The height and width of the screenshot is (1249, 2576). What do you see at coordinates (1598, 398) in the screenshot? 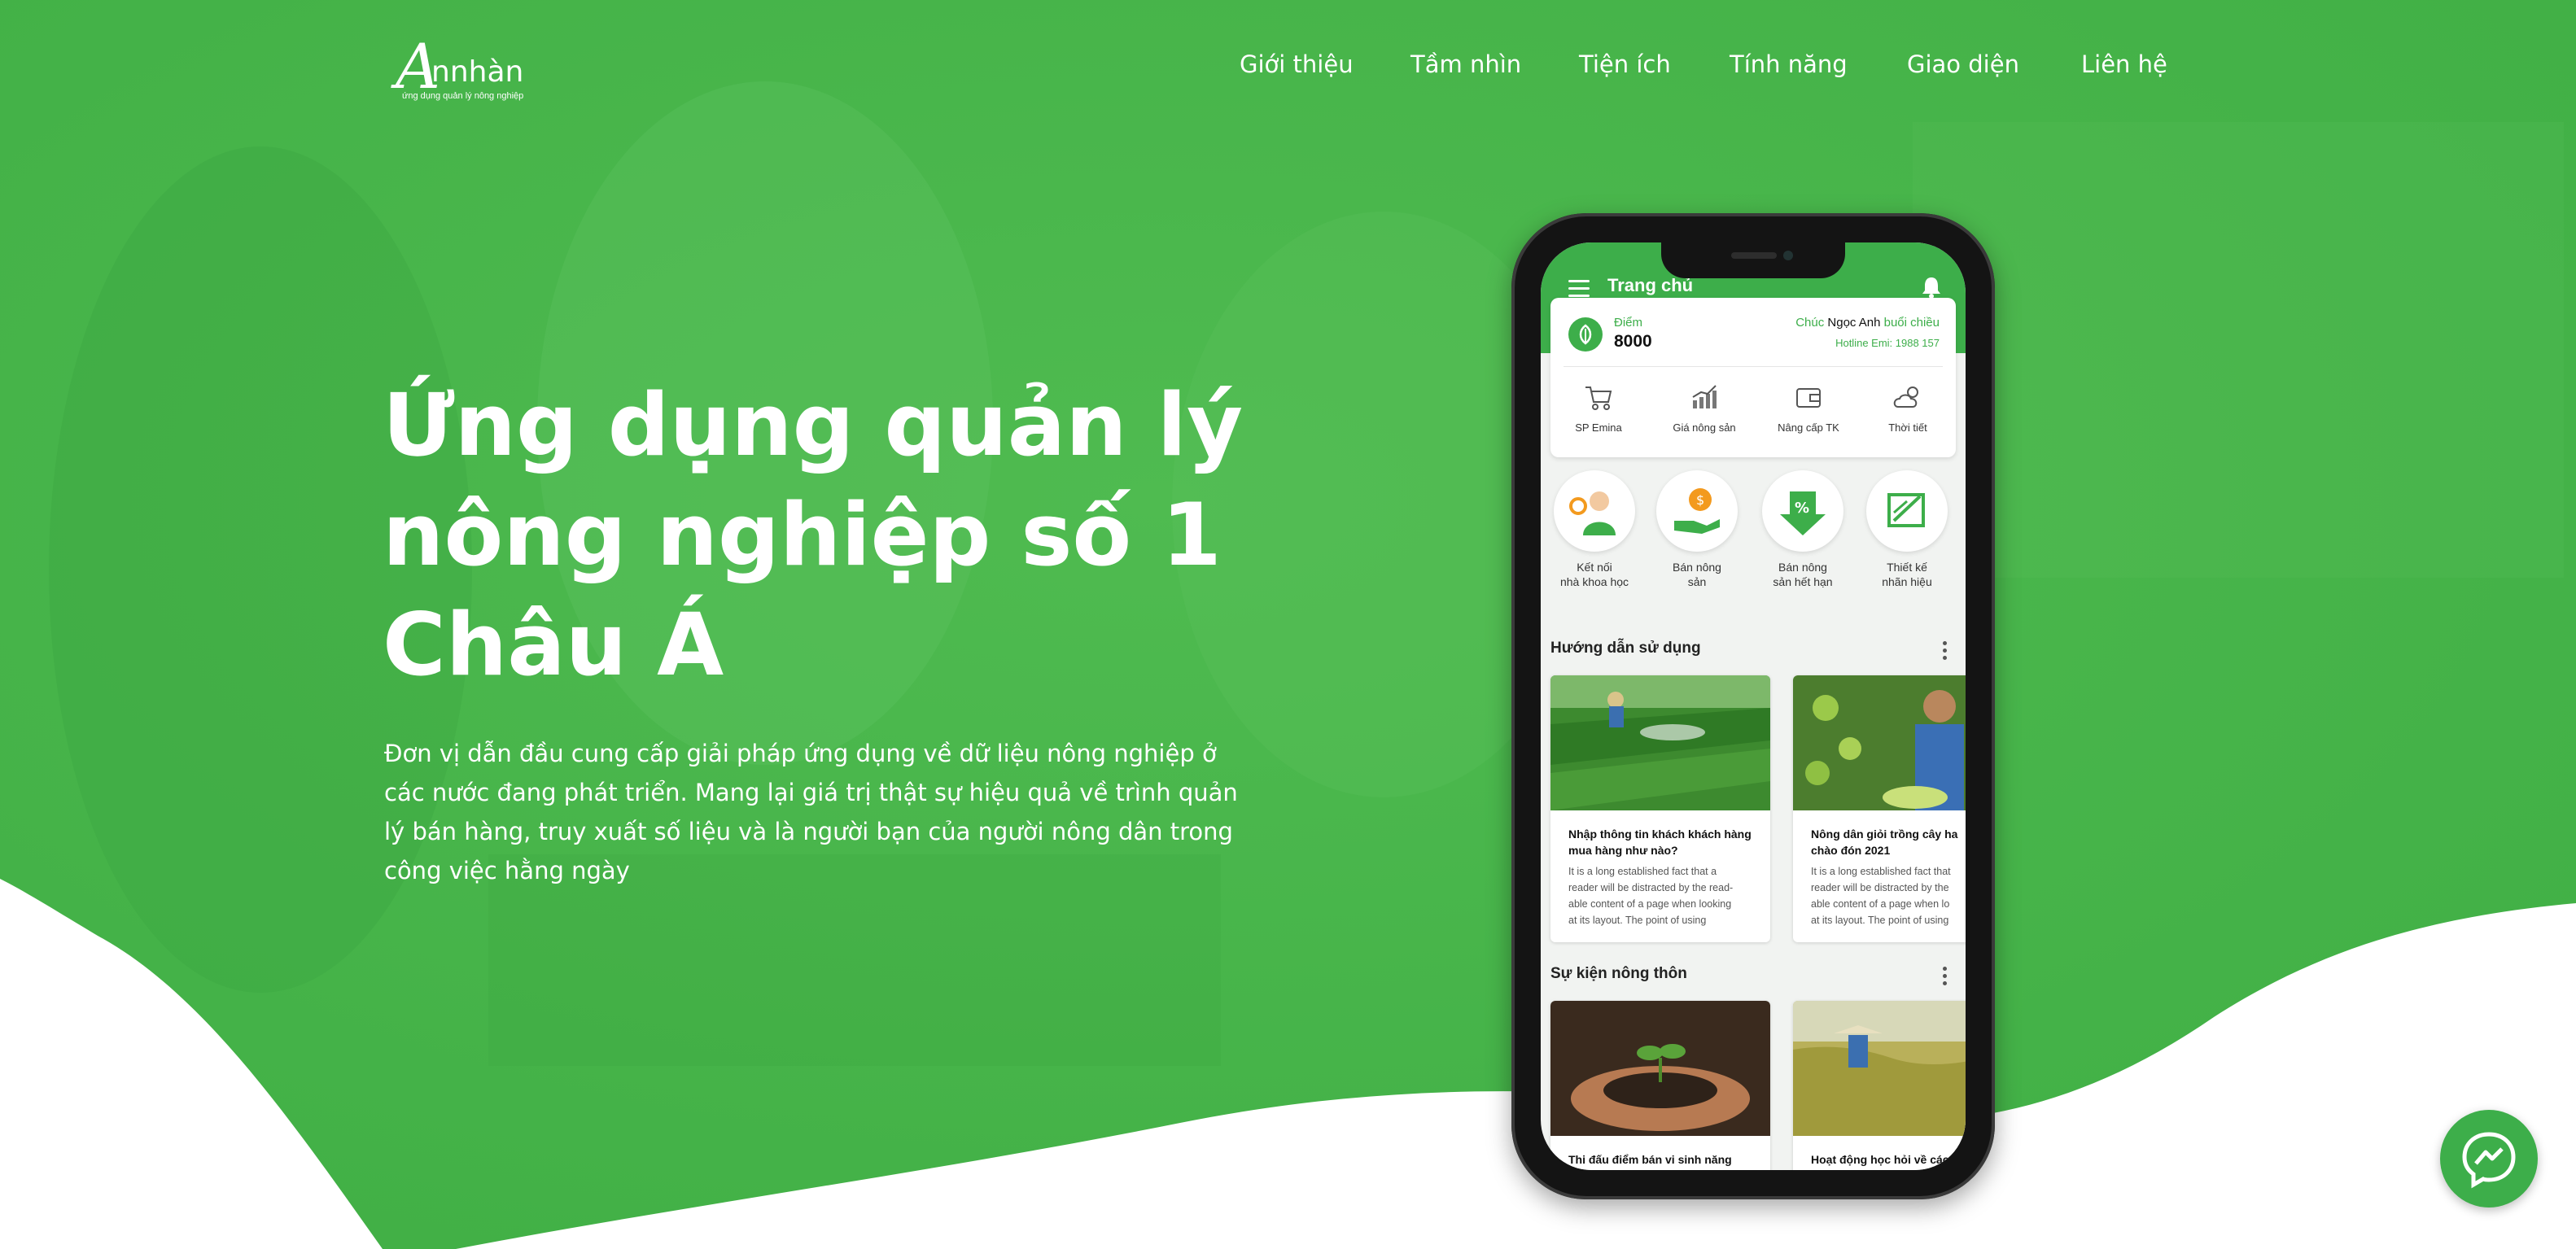
I see `cart-icon` at bounding box center [1598, 398].